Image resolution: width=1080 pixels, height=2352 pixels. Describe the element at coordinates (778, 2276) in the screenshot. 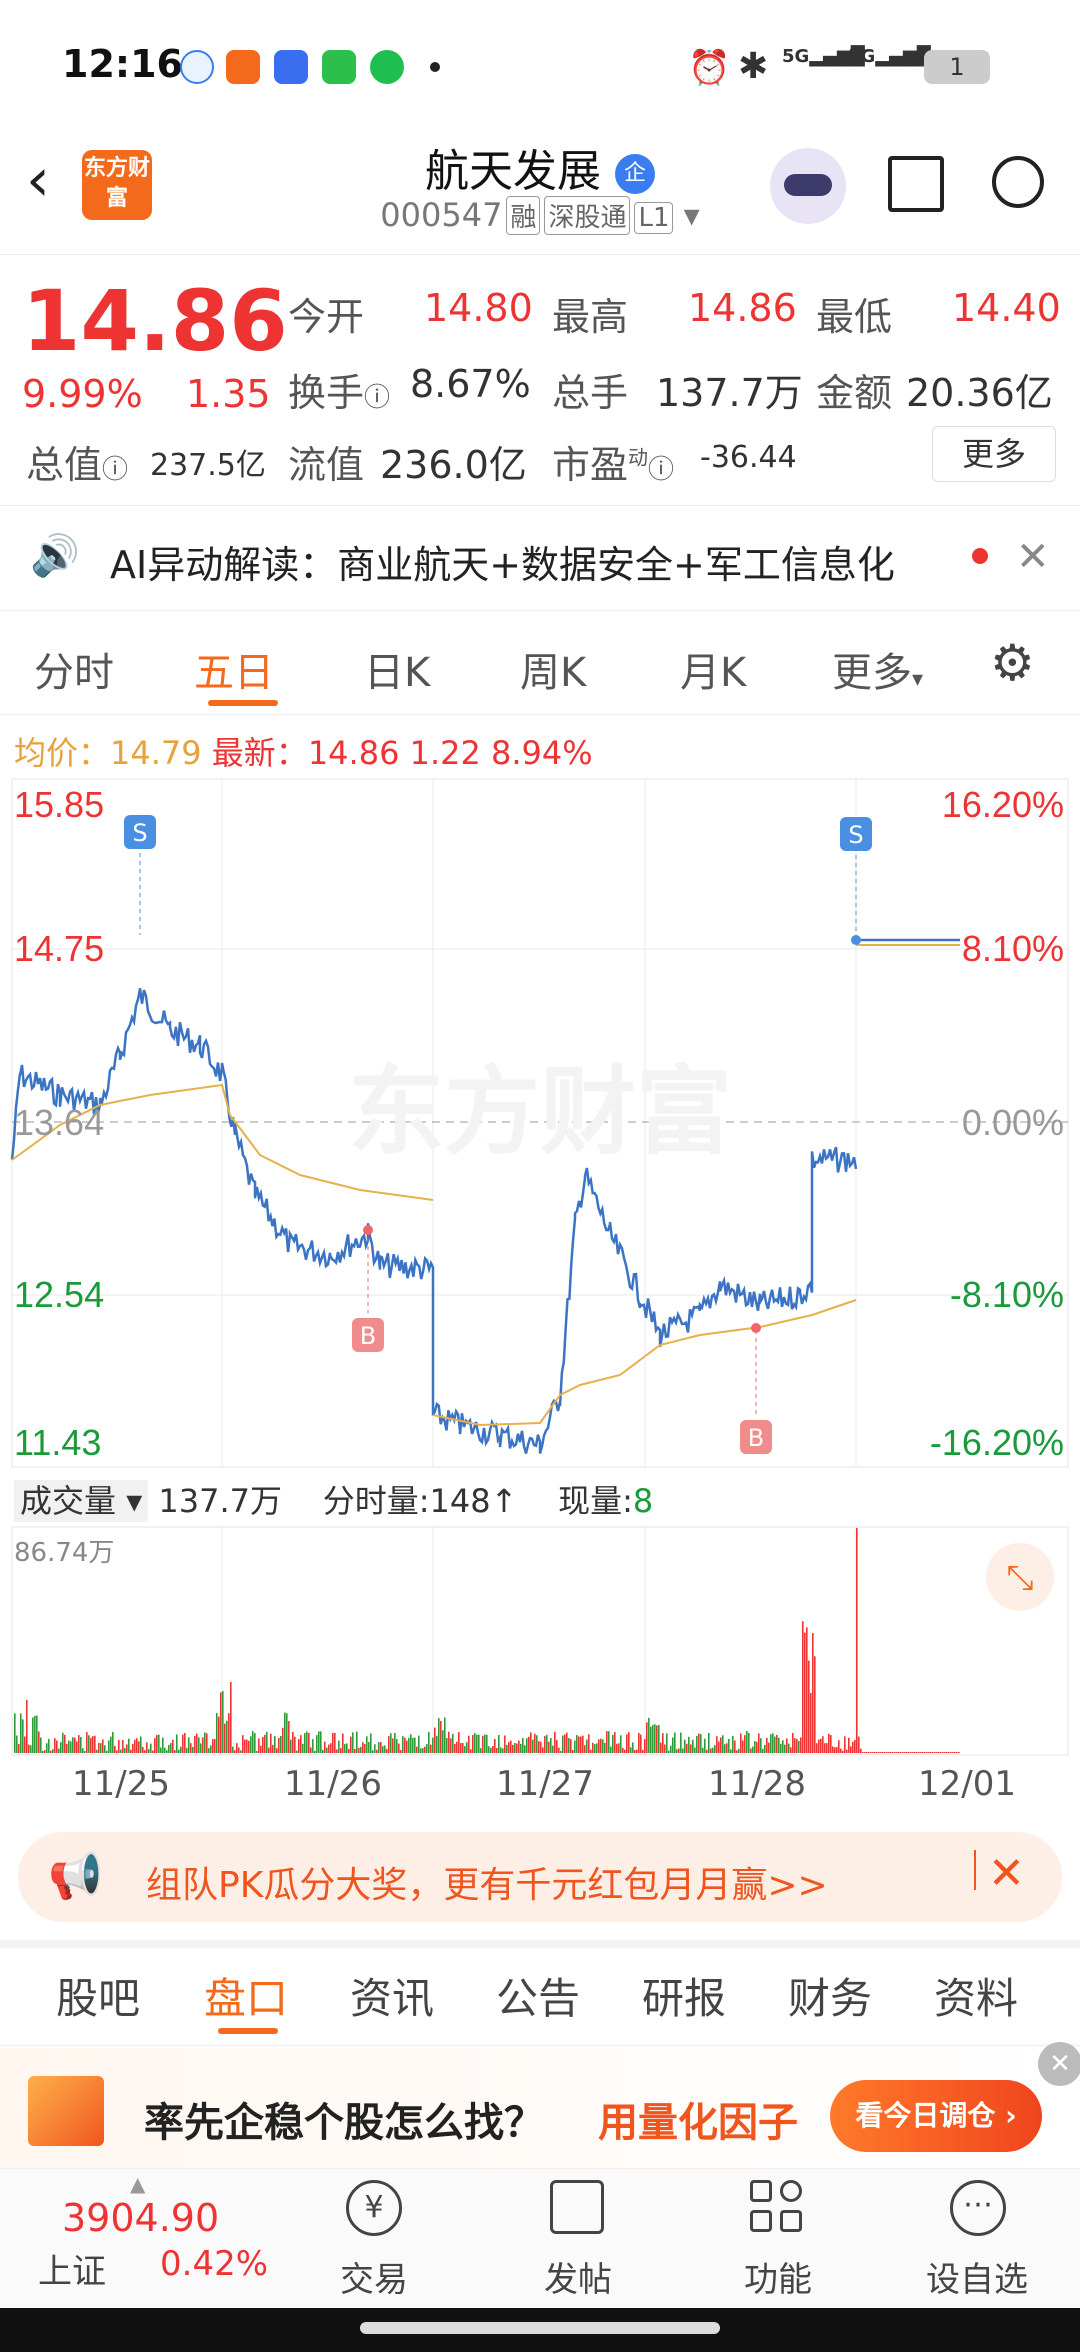

I see `nav-function: 功能` at that location.